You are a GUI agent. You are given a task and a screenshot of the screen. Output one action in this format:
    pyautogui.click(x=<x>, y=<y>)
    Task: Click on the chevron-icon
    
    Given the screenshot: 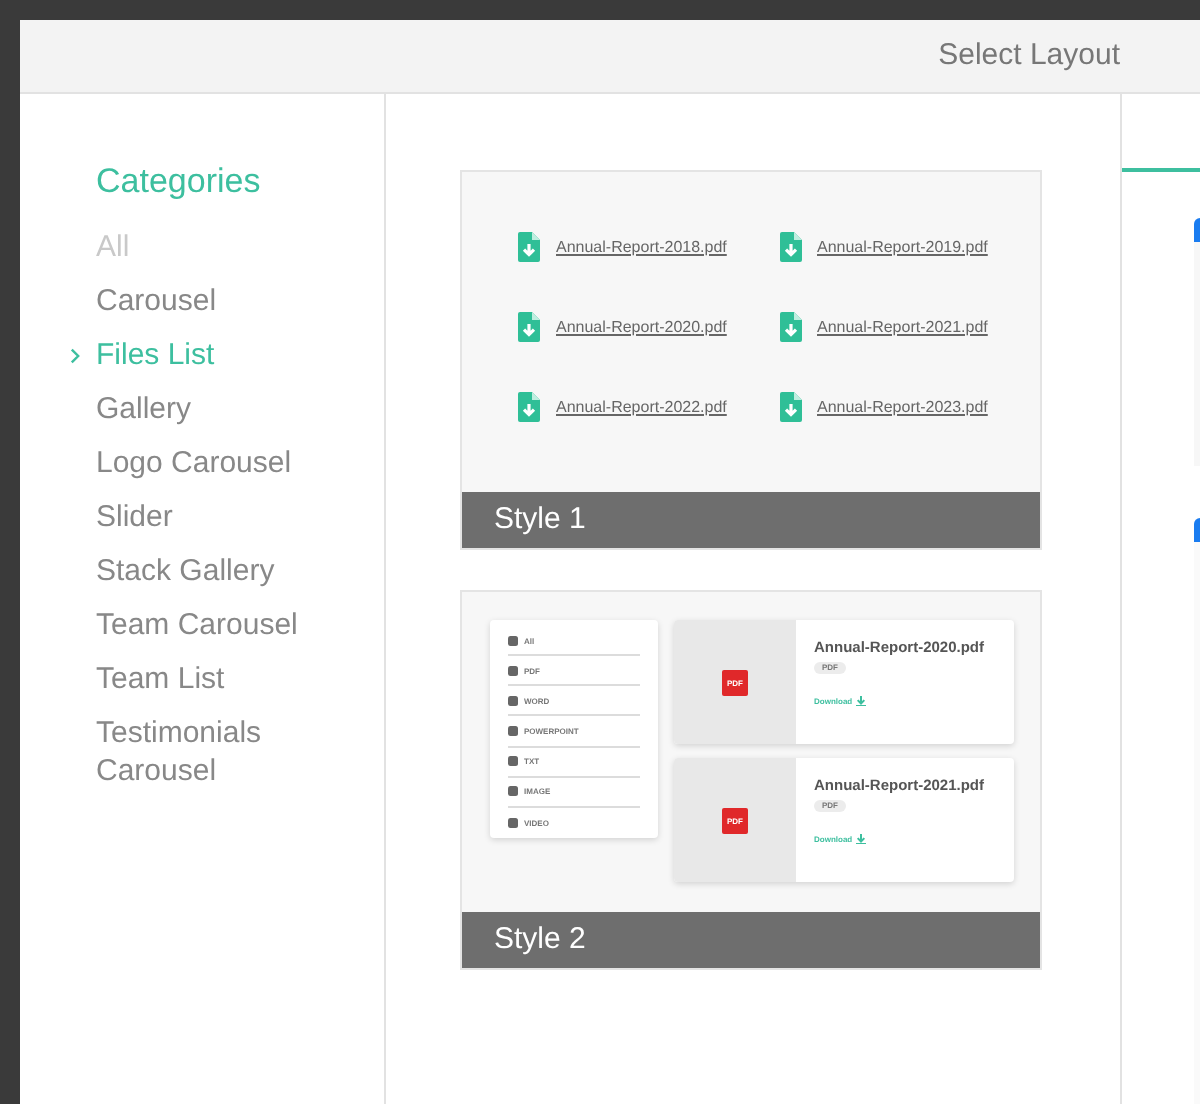 What is the action you would take?
    pyautogui.click(x=75, y=355)
    